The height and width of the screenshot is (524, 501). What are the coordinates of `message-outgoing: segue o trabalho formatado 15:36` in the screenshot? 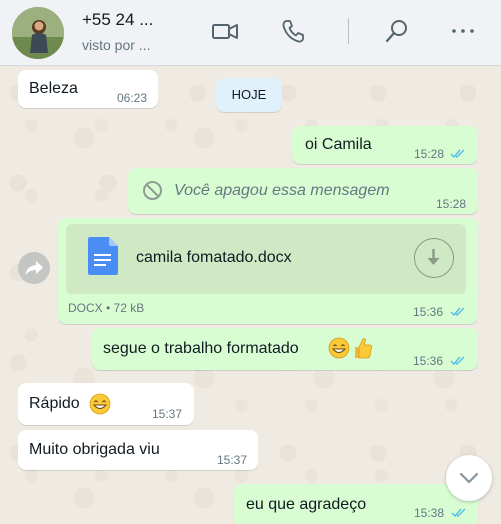 It's located at (285, 349).